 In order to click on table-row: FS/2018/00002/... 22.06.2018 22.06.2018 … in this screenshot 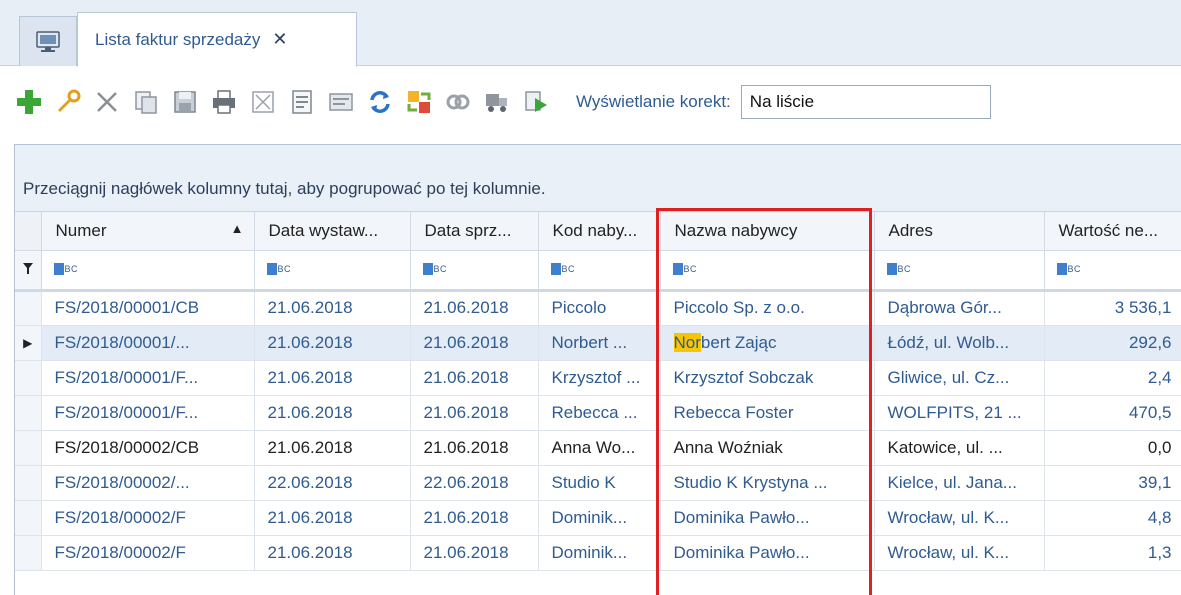, I will do `click(598, 483)`.